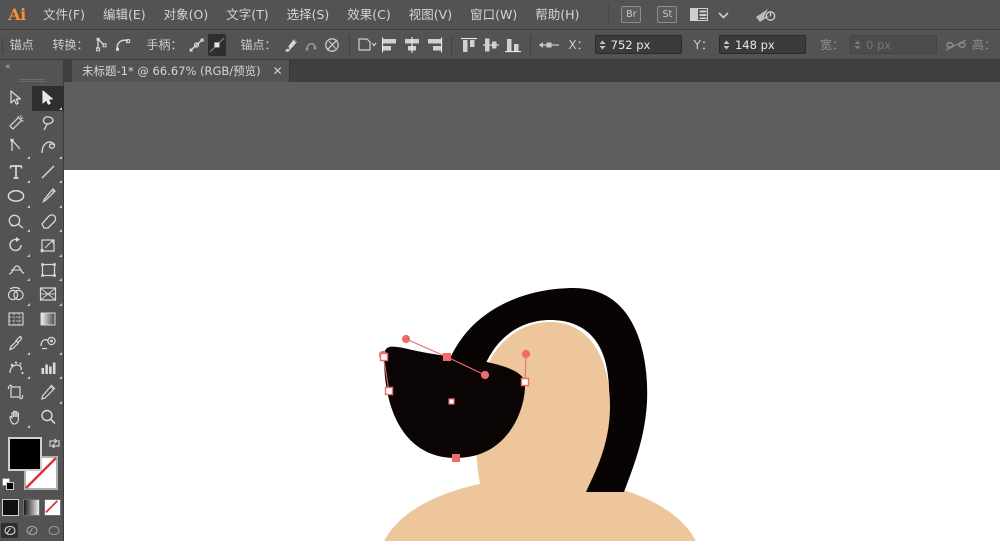 The height and width of the screenshot is (541, 1000). Describe the element at coordinates (48, 245) in the screenshot. I see `tool-scale` at that location.